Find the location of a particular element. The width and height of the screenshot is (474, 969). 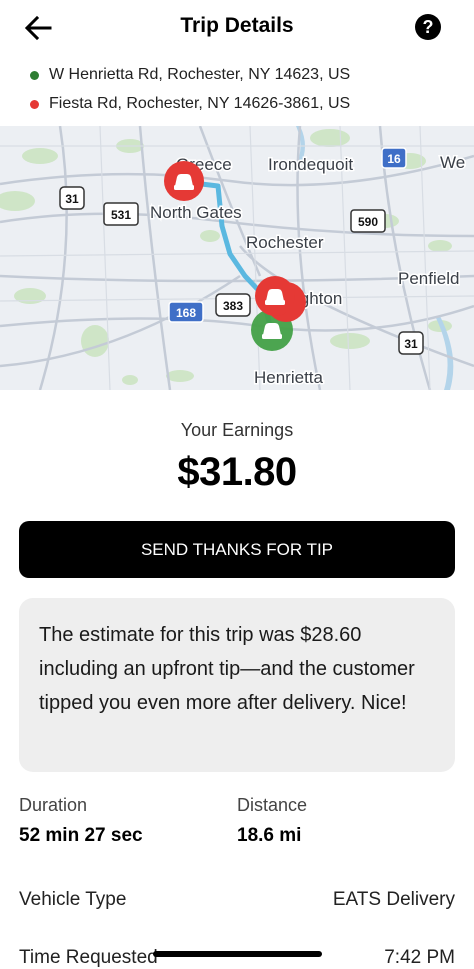

duration-label: Duration is located at coordinates (53, 805).